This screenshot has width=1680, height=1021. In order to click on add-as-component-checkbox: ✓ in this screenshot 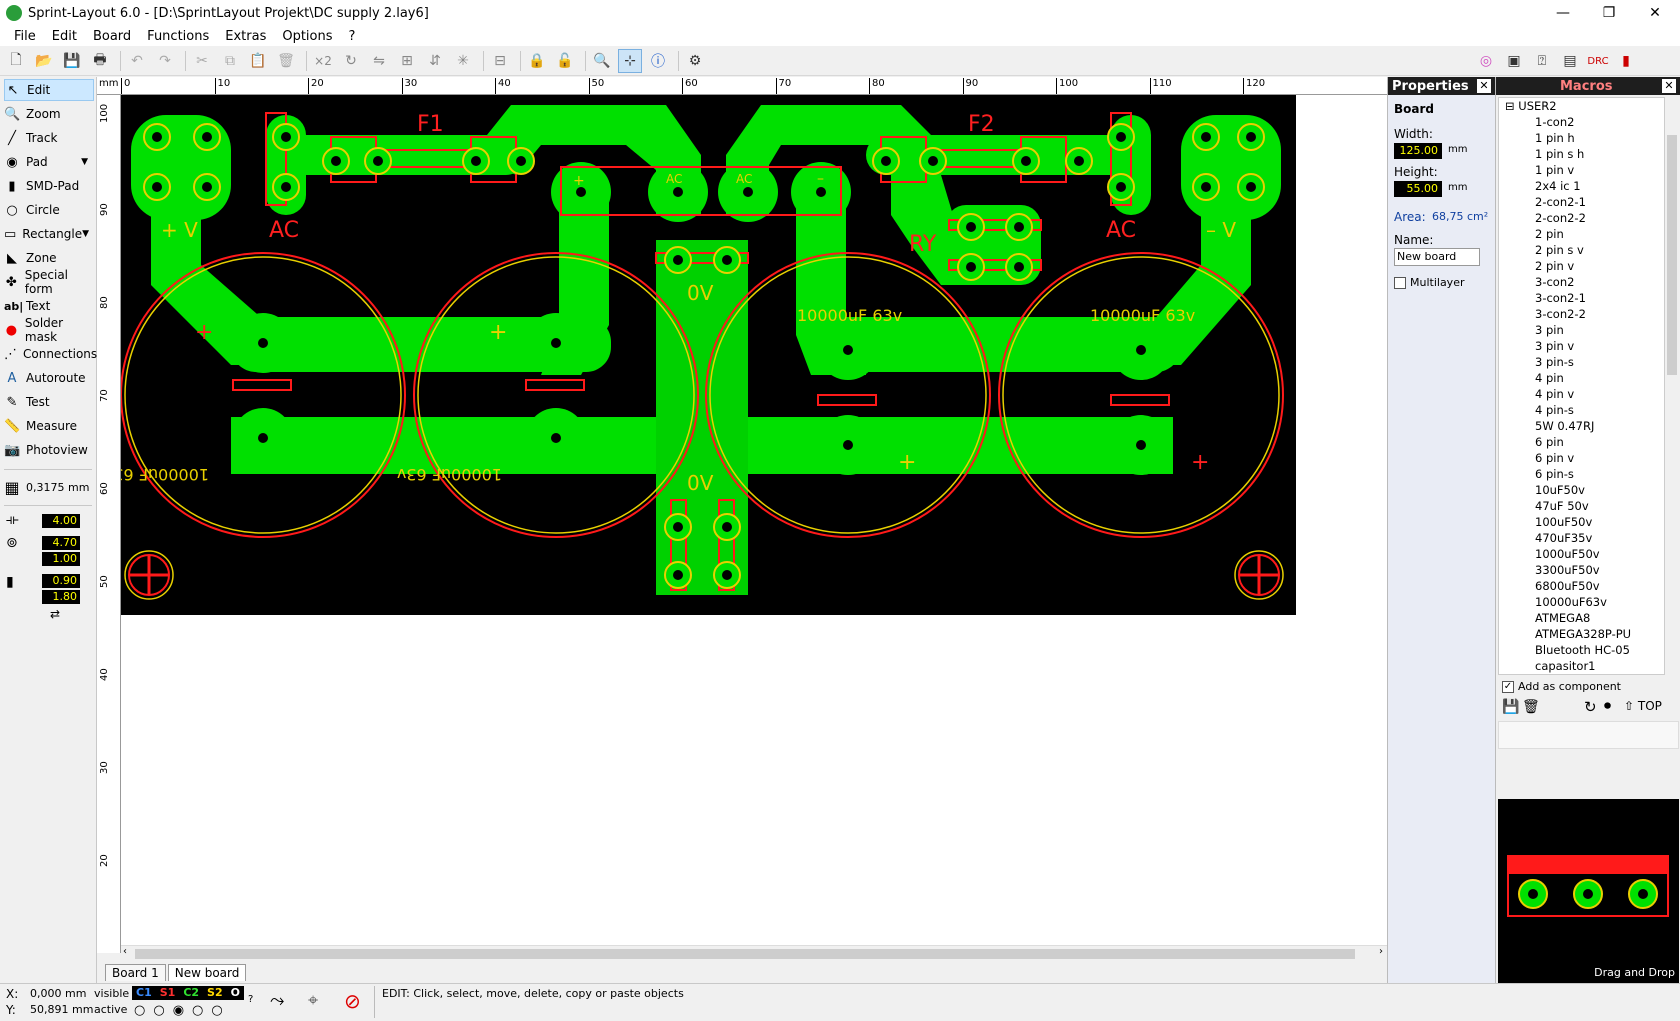, I will do `click(1508, 687)`.